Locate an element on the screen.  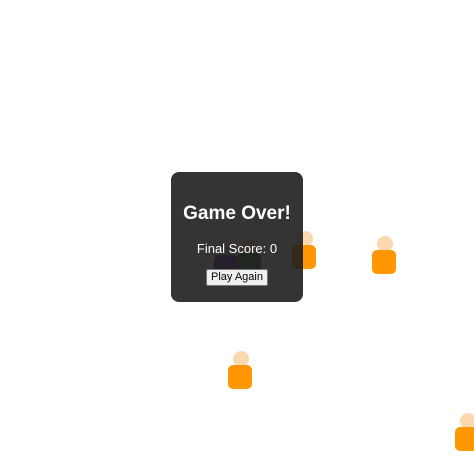
game-over-title: Game Over! is located at coordinates (237, 213).